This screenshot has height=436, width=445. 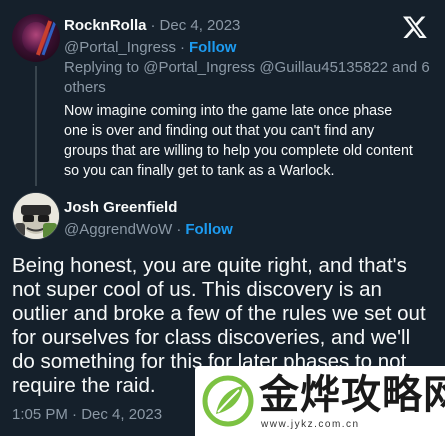 What do you see at coordinates (415, 27) in the screenshot?
I see `x-logo-icon` at bounding box center [415, 27].